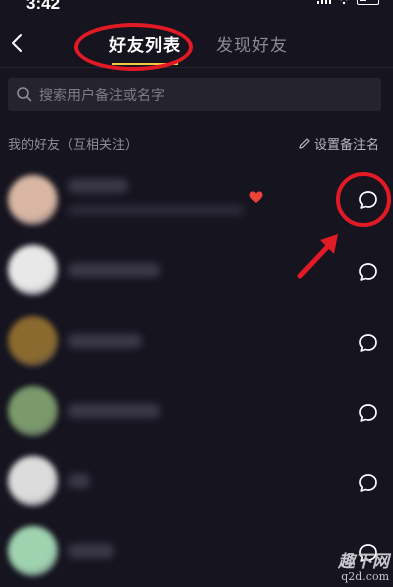  What do you see at coordinates (24, 94) in the screenshot?
I see `search-icon` at bounding box center [24, 94].